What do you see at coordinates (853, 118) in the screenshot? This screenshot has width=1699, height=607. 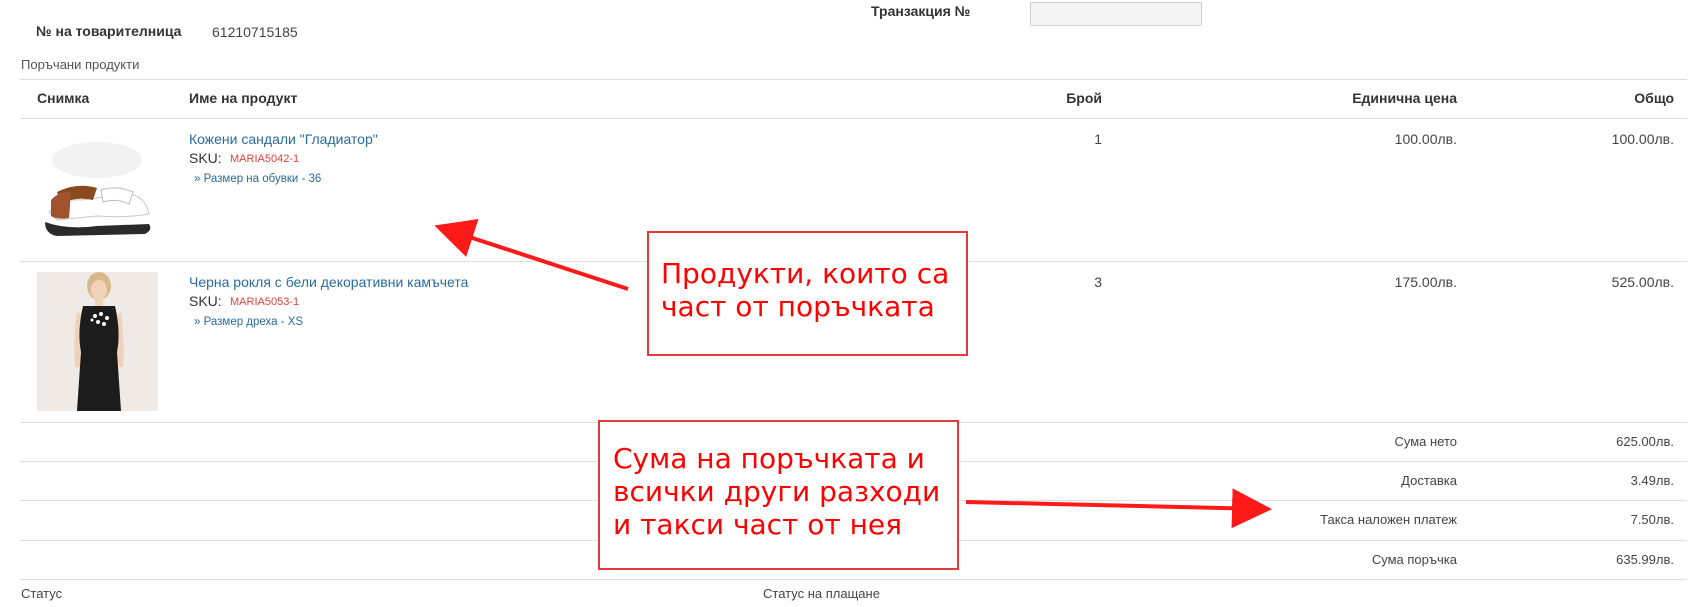 I see `table-header-border` at bounding box center [853, 118].